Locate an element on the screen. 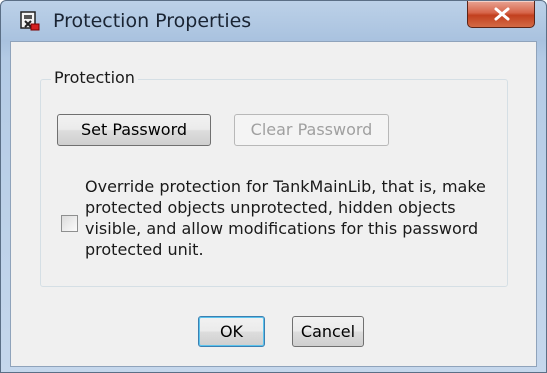 The height and width of the screenshot is (373, 547). ok-button: OK is located at coordinates (231, 331).